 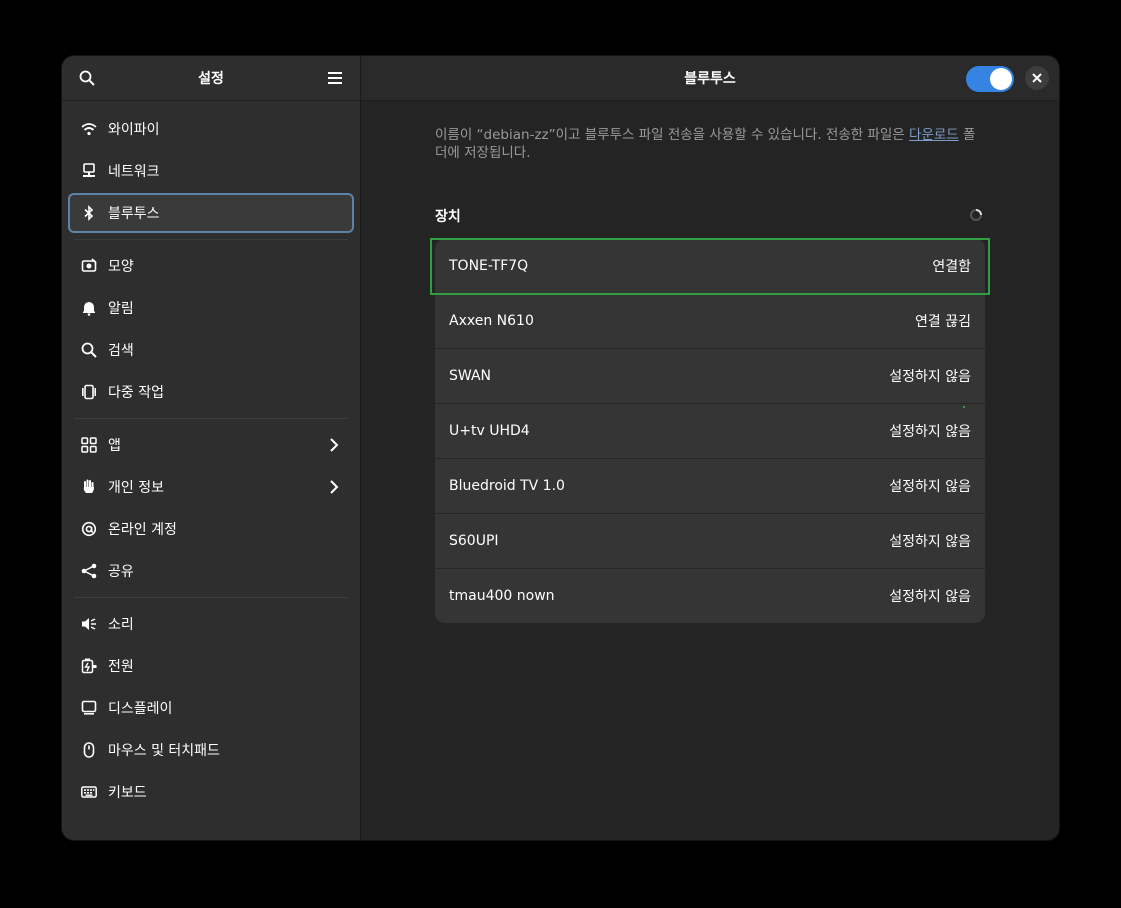 I want to click on wifi-icon, so click(x=89, y=129).